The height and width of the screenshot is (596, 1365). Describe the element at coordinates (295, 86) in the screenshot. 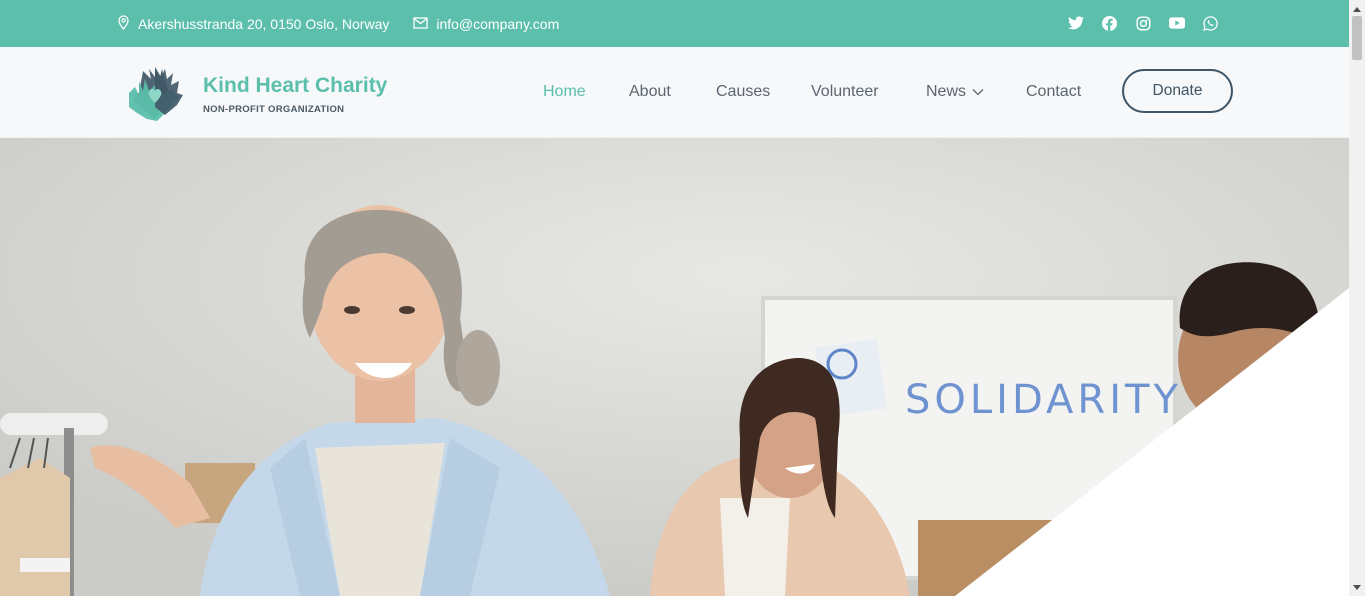

I see `brand-title: Kind Heart Charity` at that location.